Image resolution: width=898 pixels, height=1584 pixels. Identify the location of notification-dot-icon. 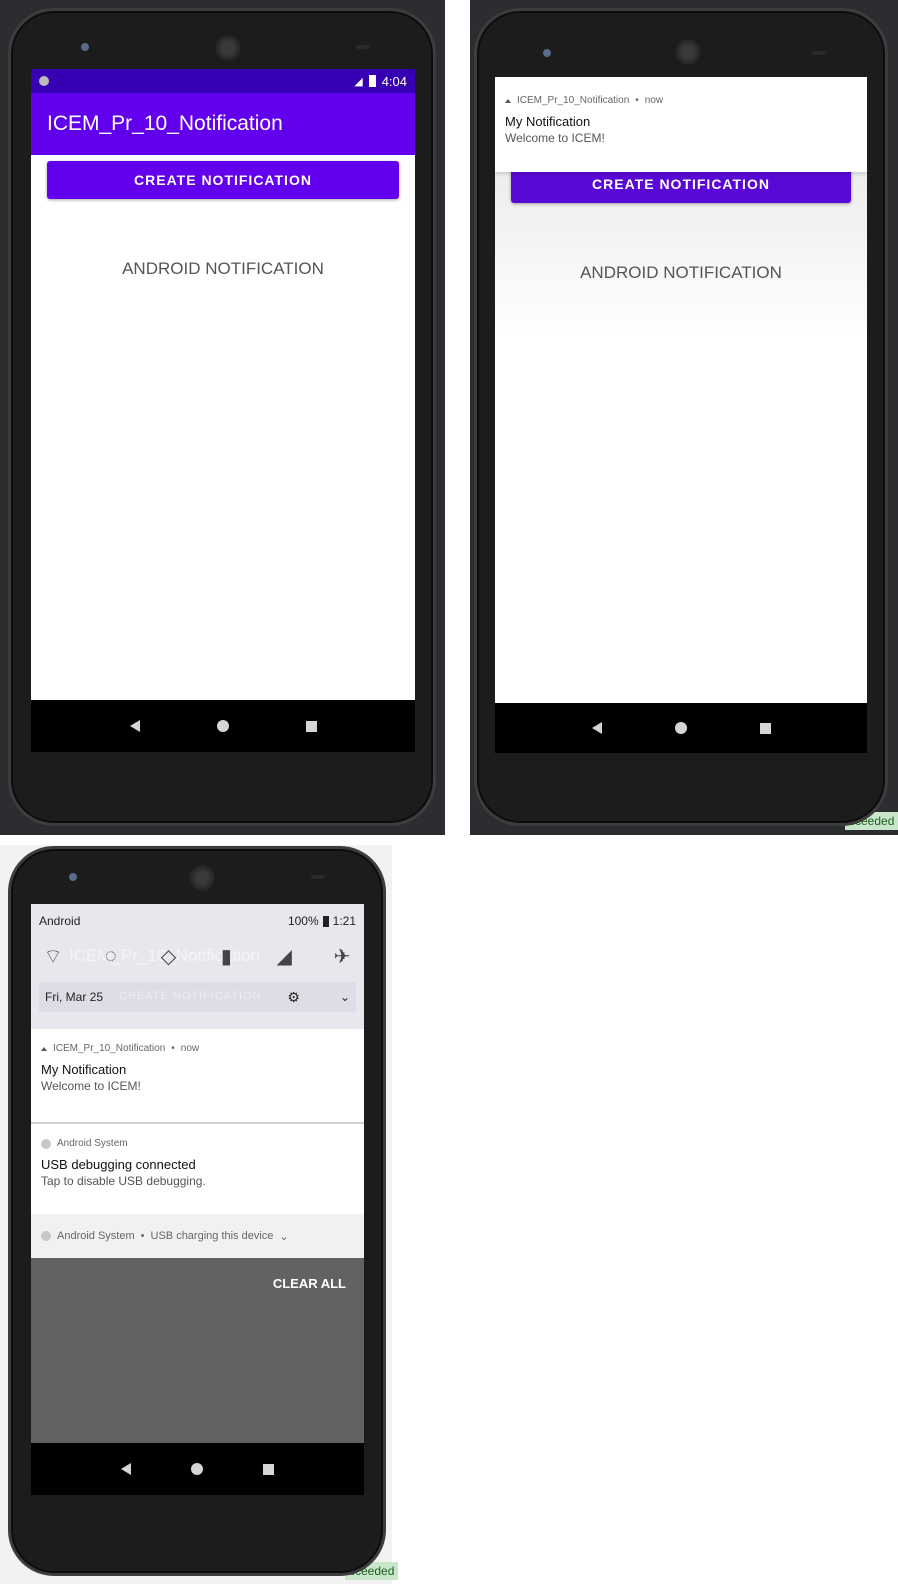
(44, 81).